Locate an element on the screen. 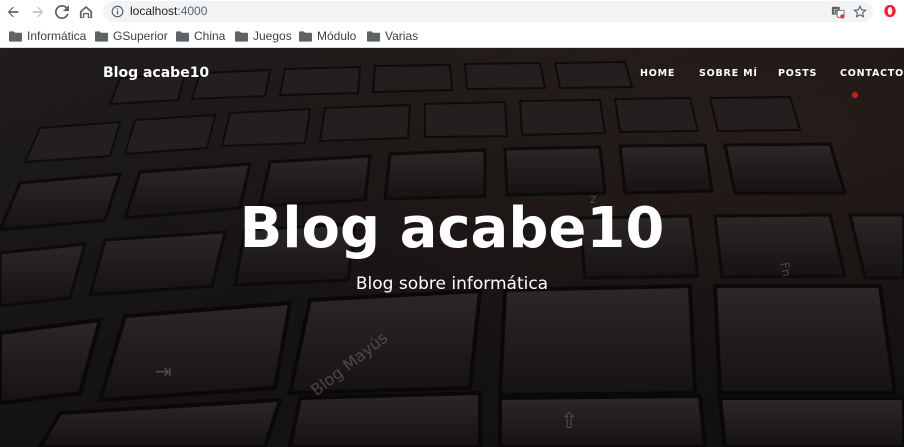  url-text: localhost:4000 is located at coordinates (168, 11).